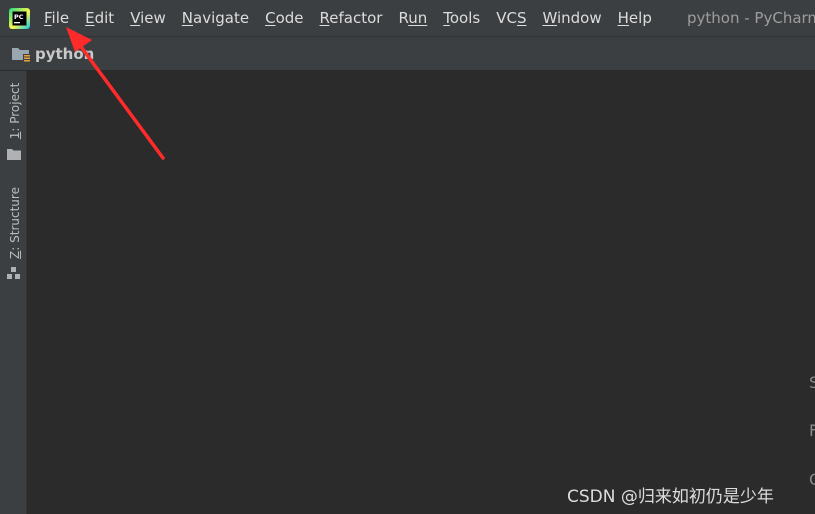 The image size is (815, 514). What do you see at coordinates (670, 497) in the screenshot?
I see `watermark-text: CSDN @归来如初仍是少年` at bounding box center [670, 497].